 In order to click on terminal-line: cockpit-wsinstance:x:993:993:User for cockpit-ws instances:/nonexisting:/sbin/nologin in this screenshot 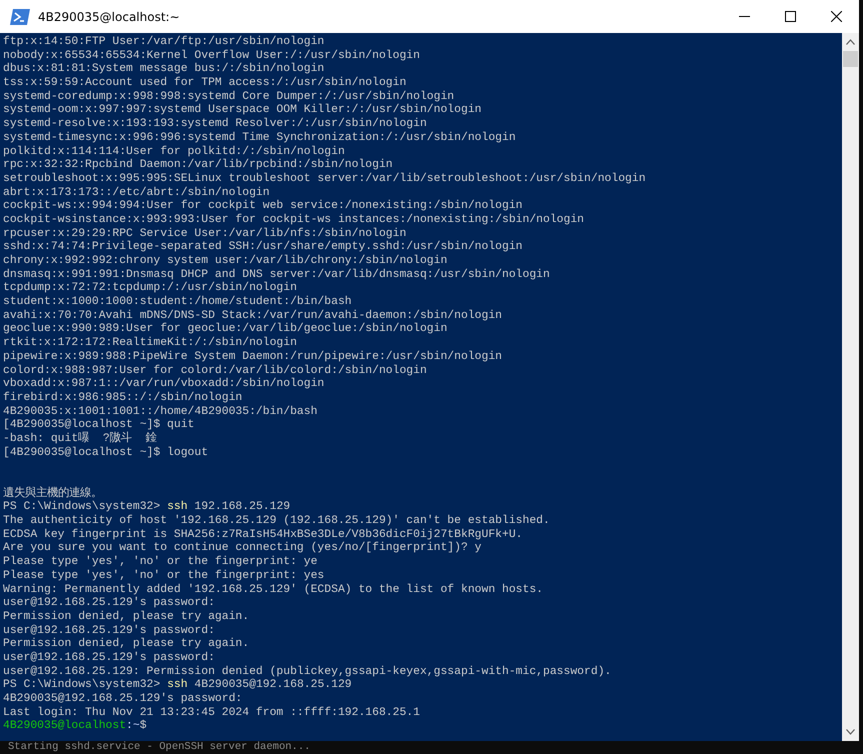, I will do `click(294, 221)`.